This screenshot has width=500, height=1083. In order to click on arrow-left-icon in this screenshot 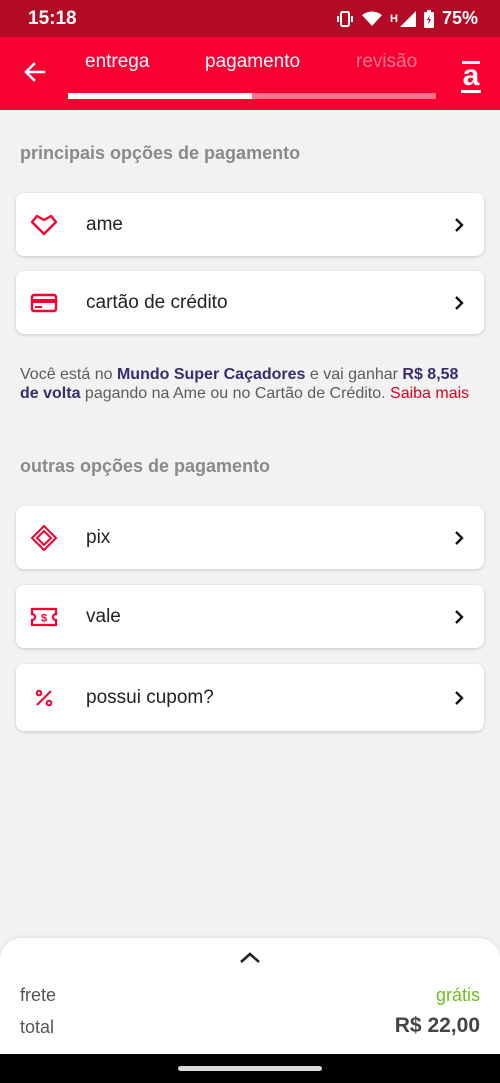, I will do `click(35, 72)`.